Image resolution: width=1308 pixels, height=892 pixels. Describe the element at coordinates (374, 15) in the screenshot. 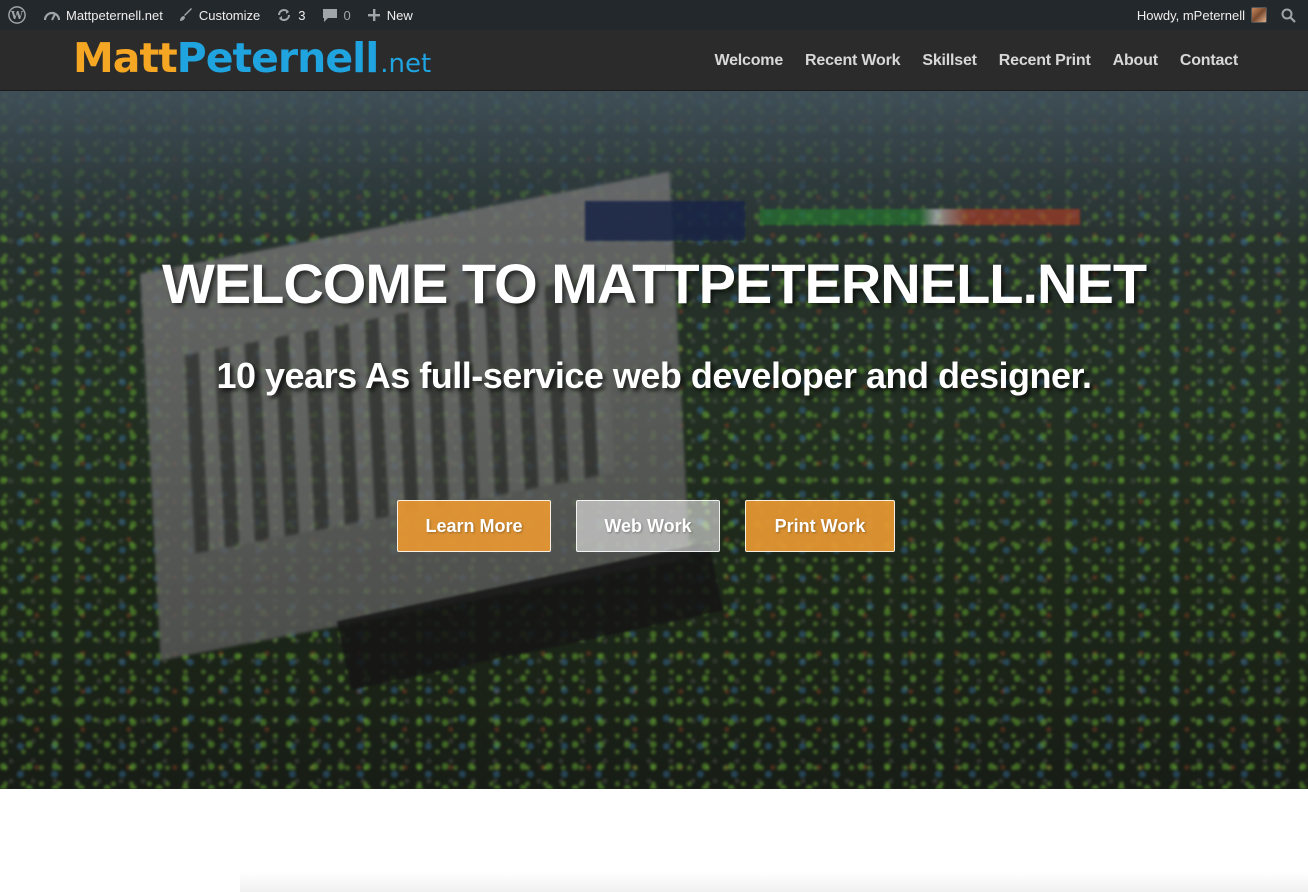

I see `plus-icon` at that location.